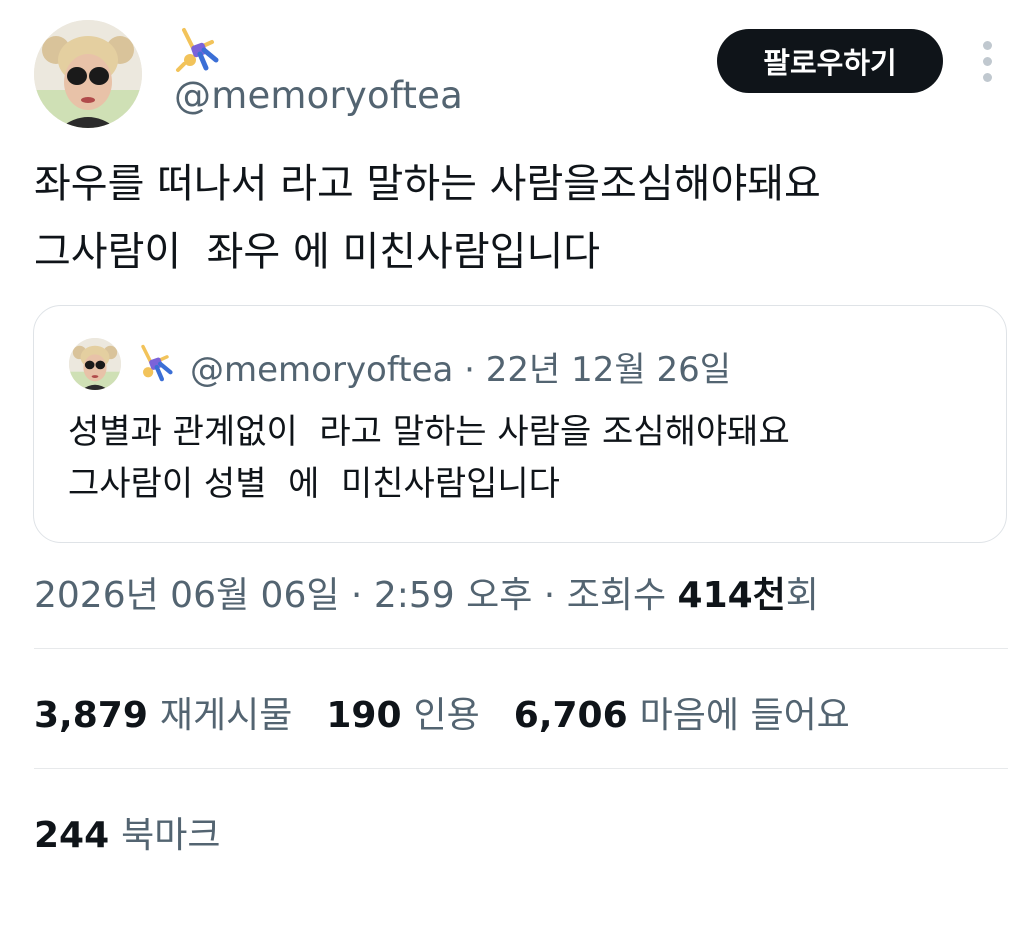 The height and width of the screenshot is (927, 1024). I want to click on likes-stat: 6,706 마음에 들어요, so click(682, 712).